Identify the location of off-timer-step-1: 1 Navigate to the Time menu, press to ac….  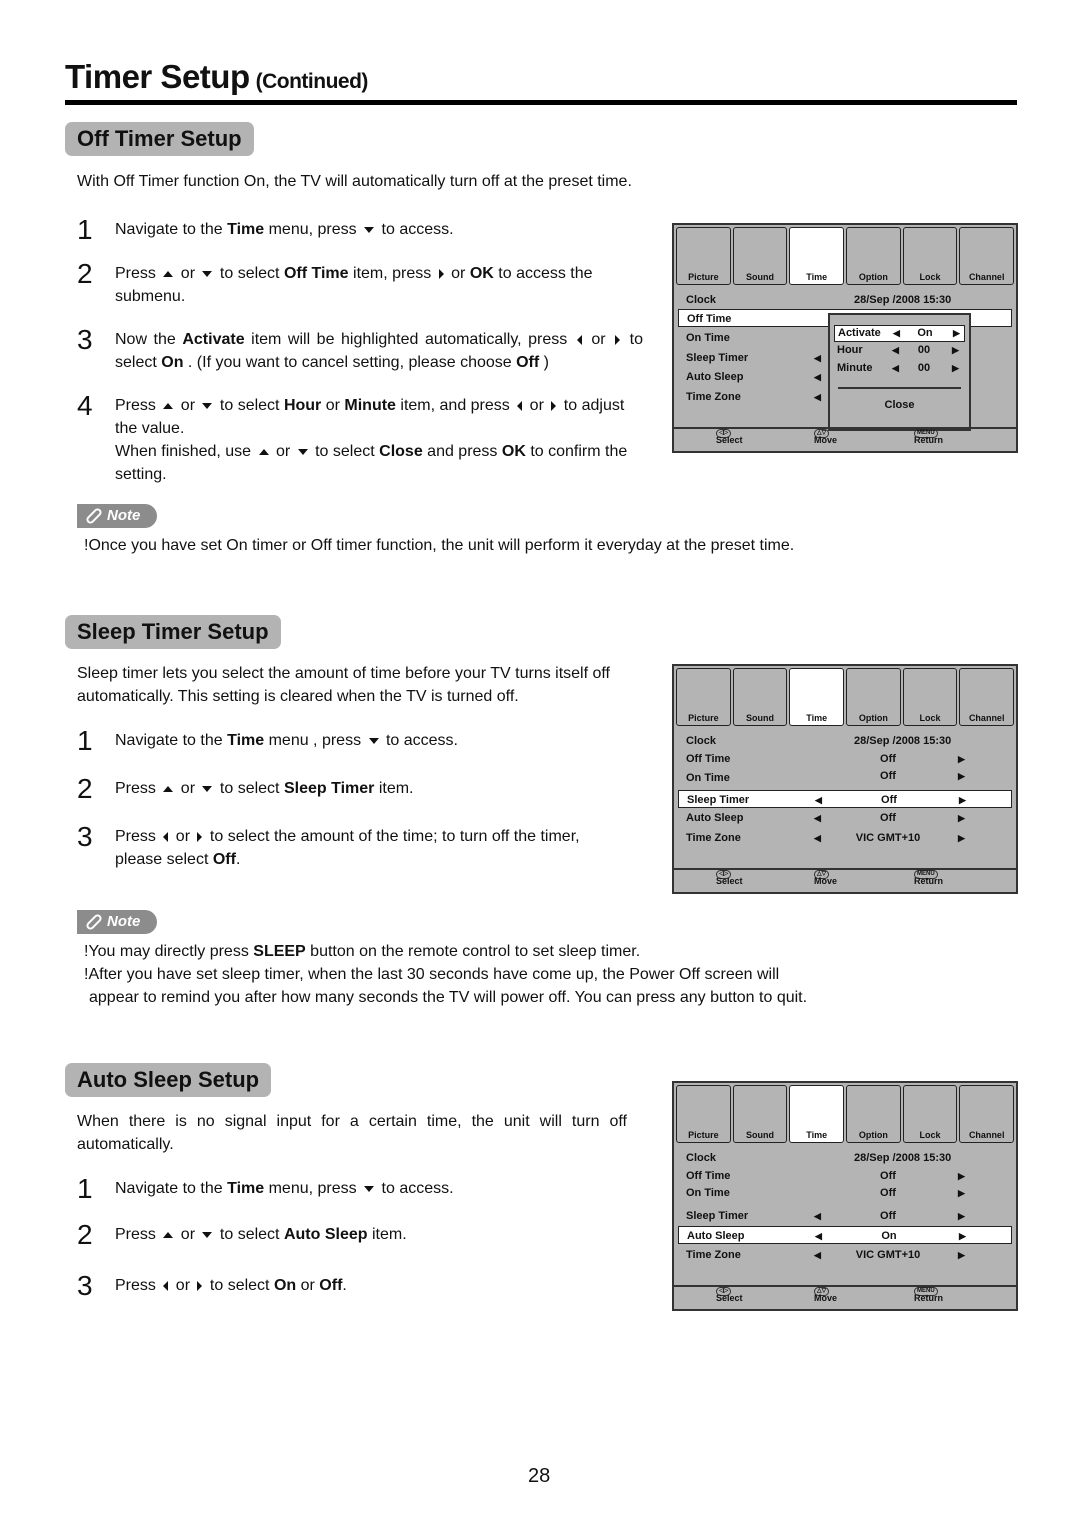
(360, 230).